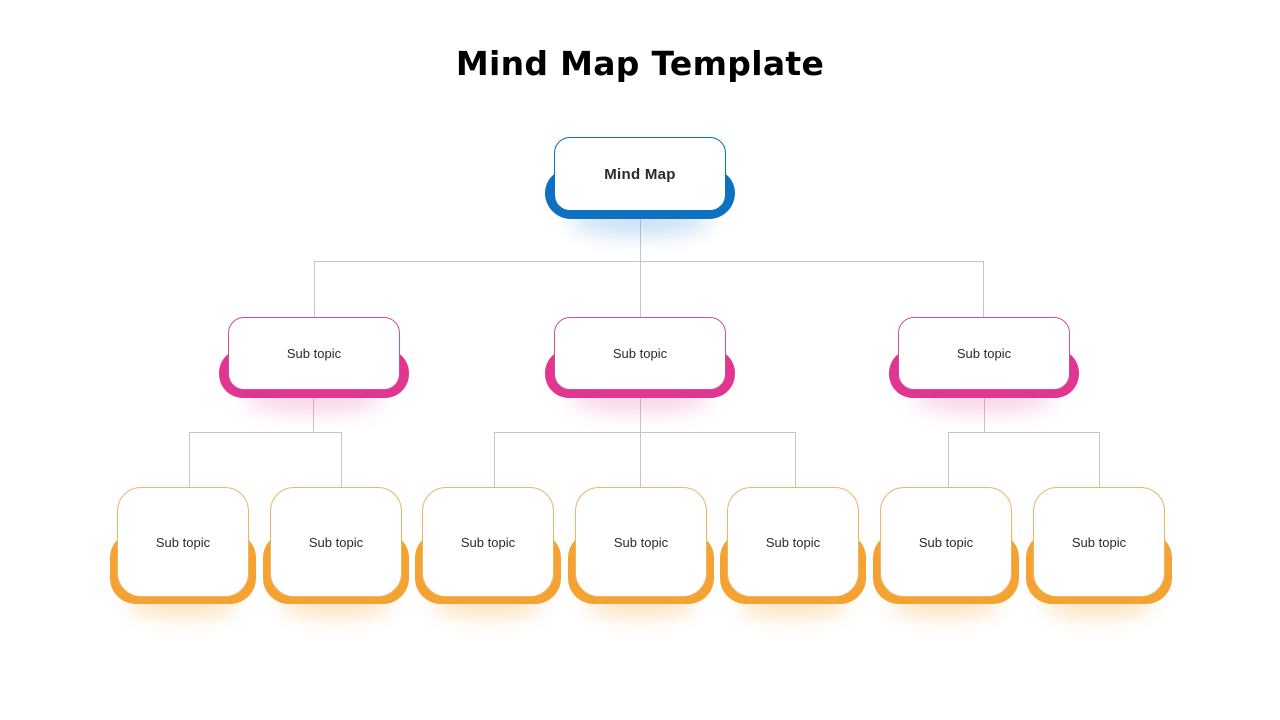 Image resolution: width=1280 pixels, height=720 pixels. I want to click on root-node: Mind Map, so click(640, 186).